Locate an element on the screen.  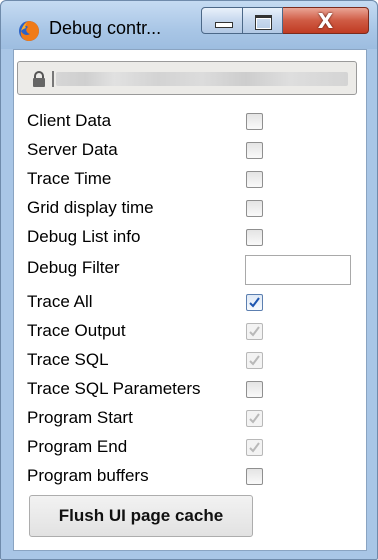
debug-option-row: Debug List info is located at coordinates (142, 237).